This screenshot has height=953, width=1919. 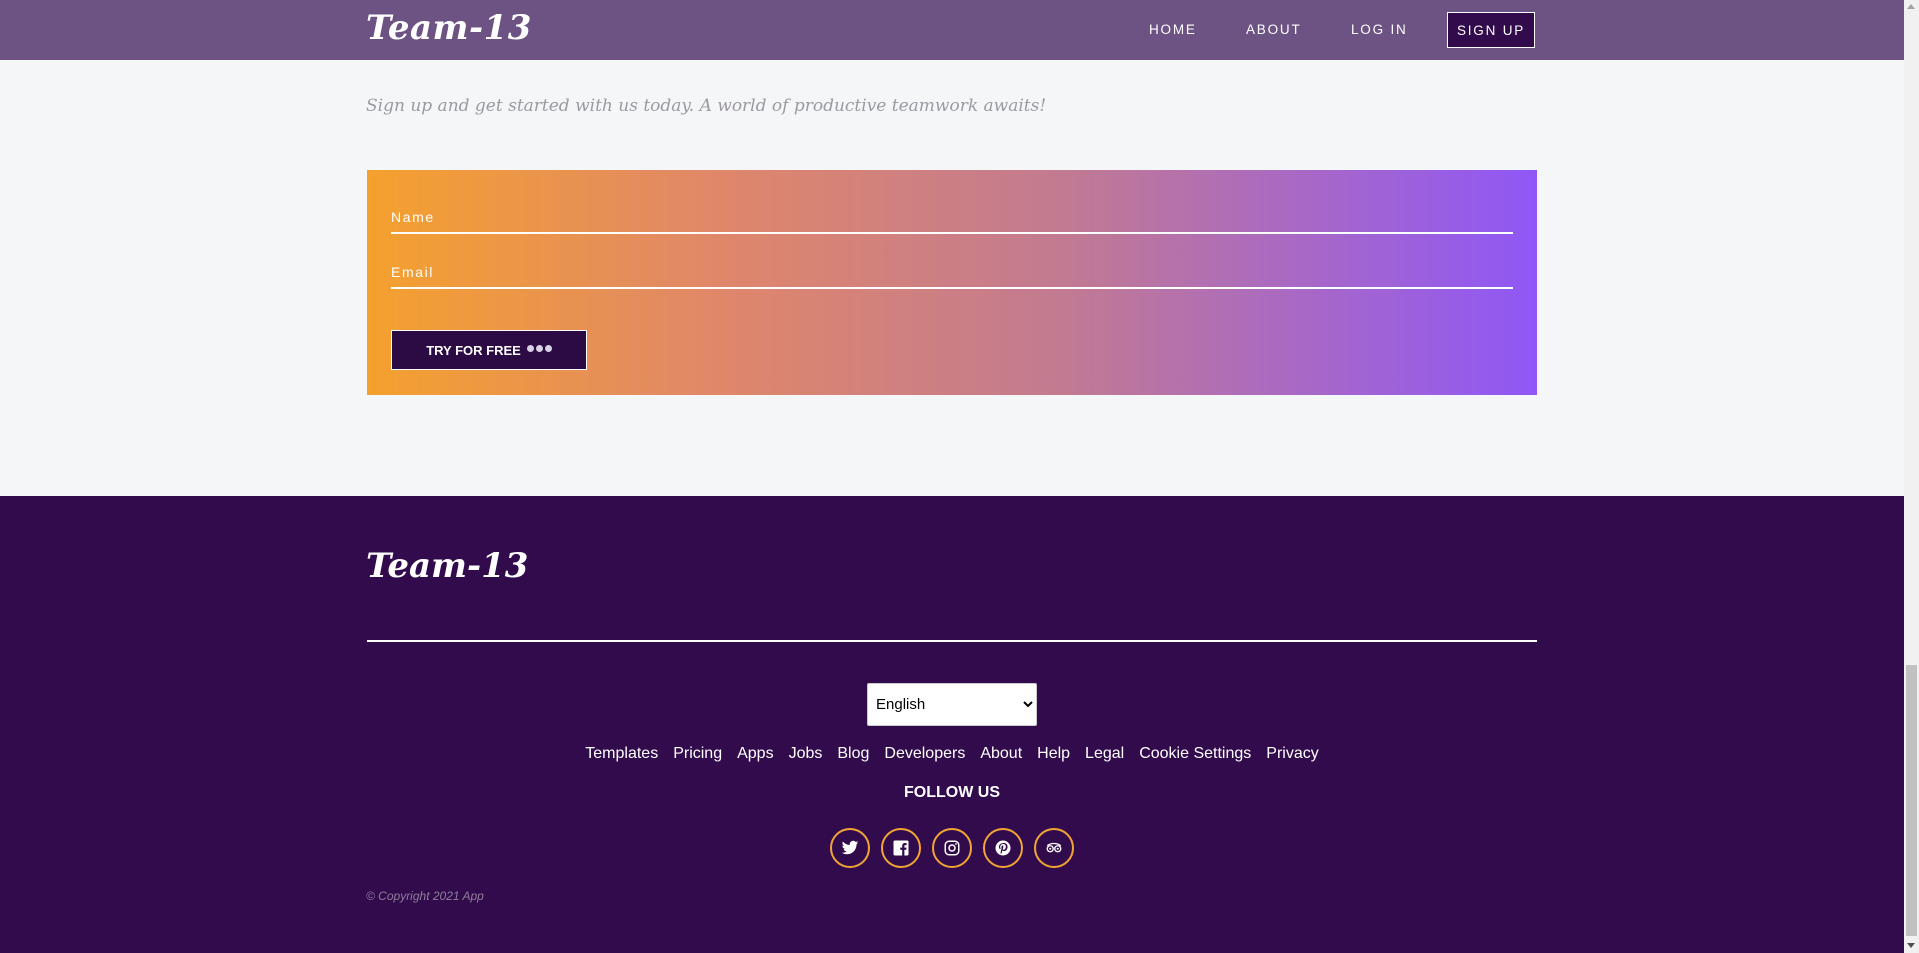 I want to click on footer-link-about: About, so click(x=1001, y=754).